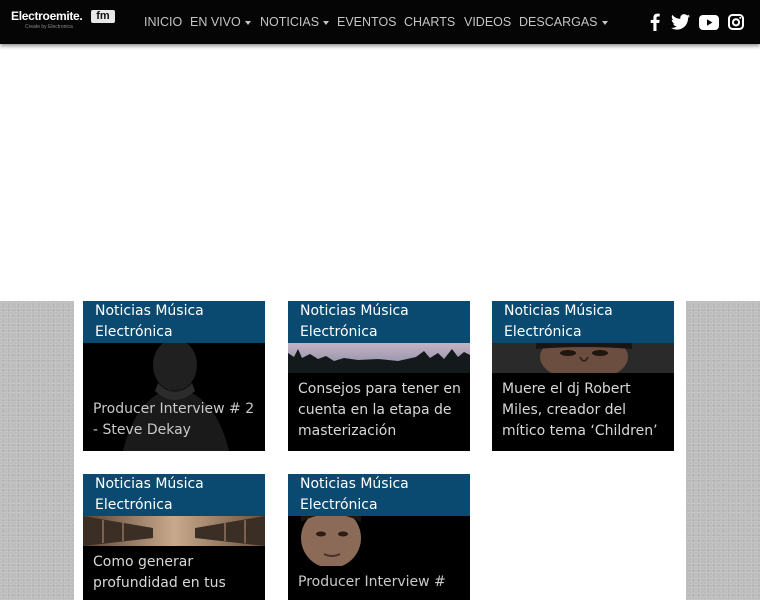 This screenshot has width=760, height=600. I want to click on nav-item-videos: VIDEOS, so click(487, 22).